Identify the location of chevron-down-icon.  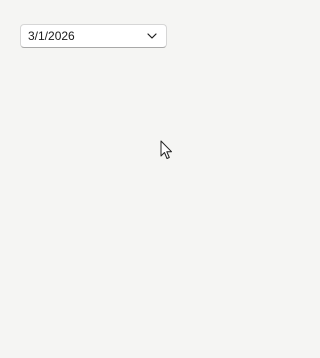
(152, 36).